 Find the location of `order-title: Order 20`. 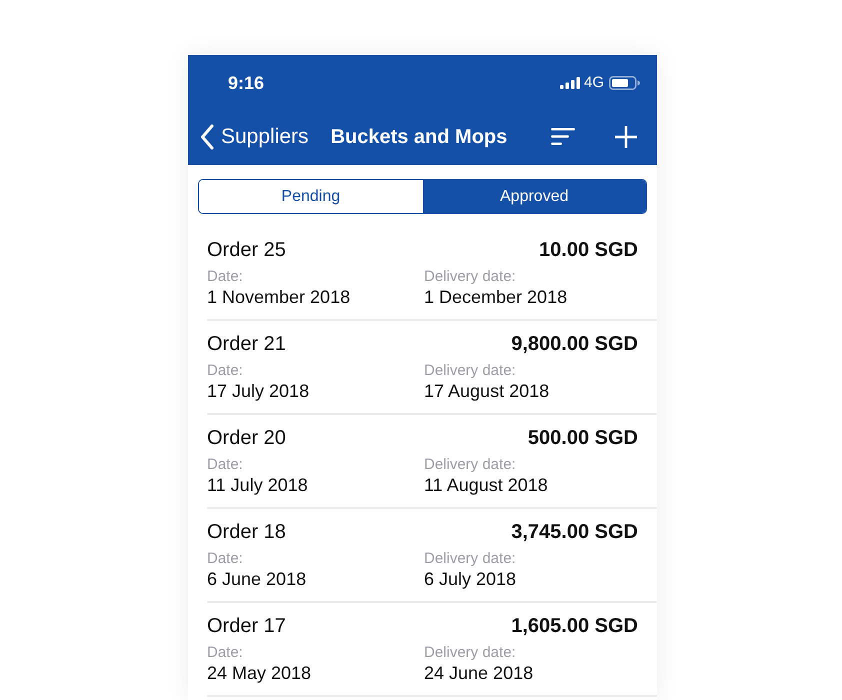

order-title: Order 20 is located at coordinates (246, 438).